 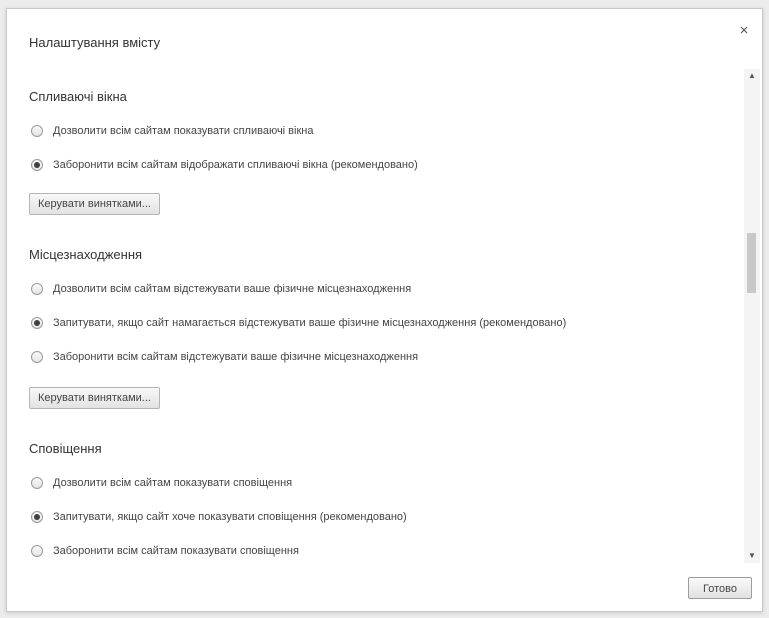 What do you see at coordinates (720, 588) in the screenshot?
I see `done-button: Готово` at bounding box center [720, 588].